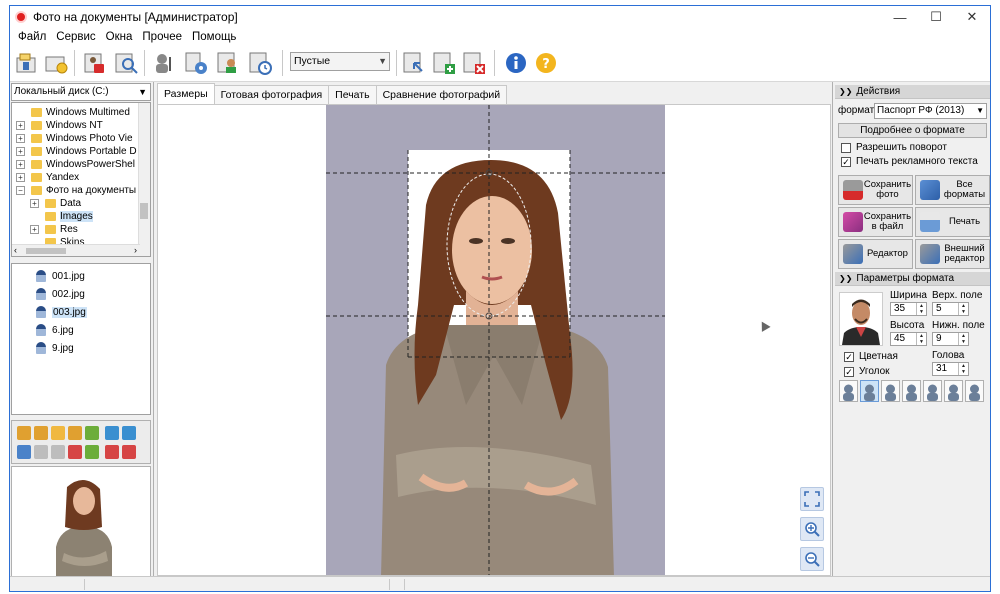 This screenshot has width=1000, height=594. What do you see at coordinates (932, 391) in the screenshot?
I see `head-style-5-icon` at bounding box center [932, 391].